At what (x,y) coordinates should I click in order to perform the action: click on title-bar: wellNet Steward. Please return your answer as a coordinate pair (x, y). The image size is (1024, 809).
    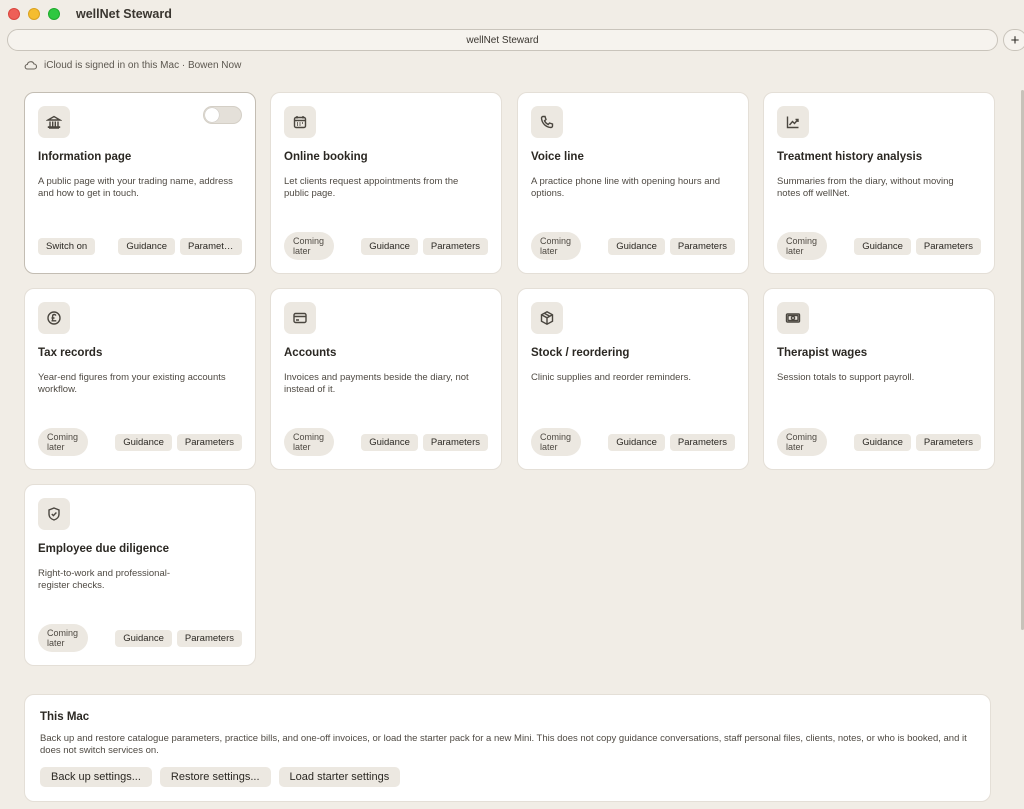
    Looking at the image, I should click on (512, 14).